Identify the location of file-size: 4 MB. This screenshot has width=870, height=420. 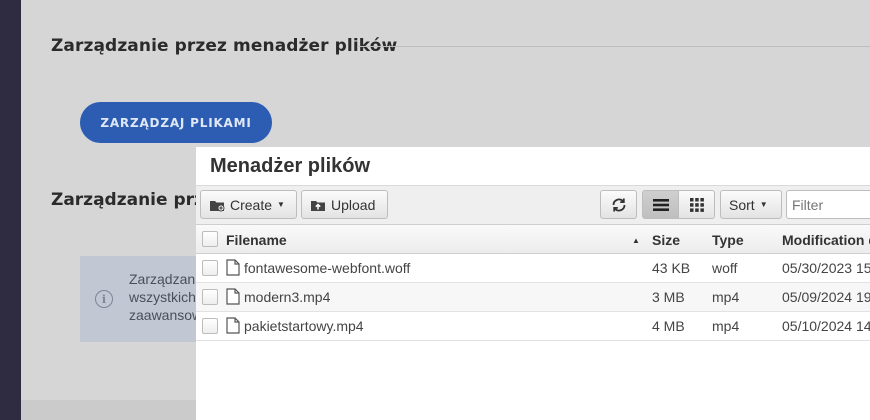
(668, 326).